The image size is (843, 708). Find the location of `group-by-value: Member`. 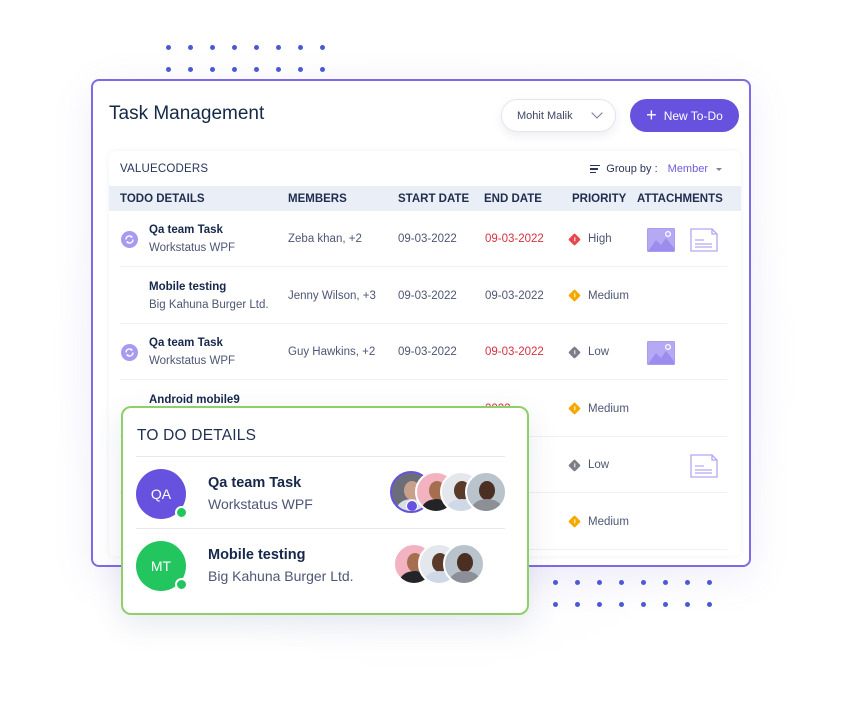

group-by-value: Member is located at coordinates (687, 169).